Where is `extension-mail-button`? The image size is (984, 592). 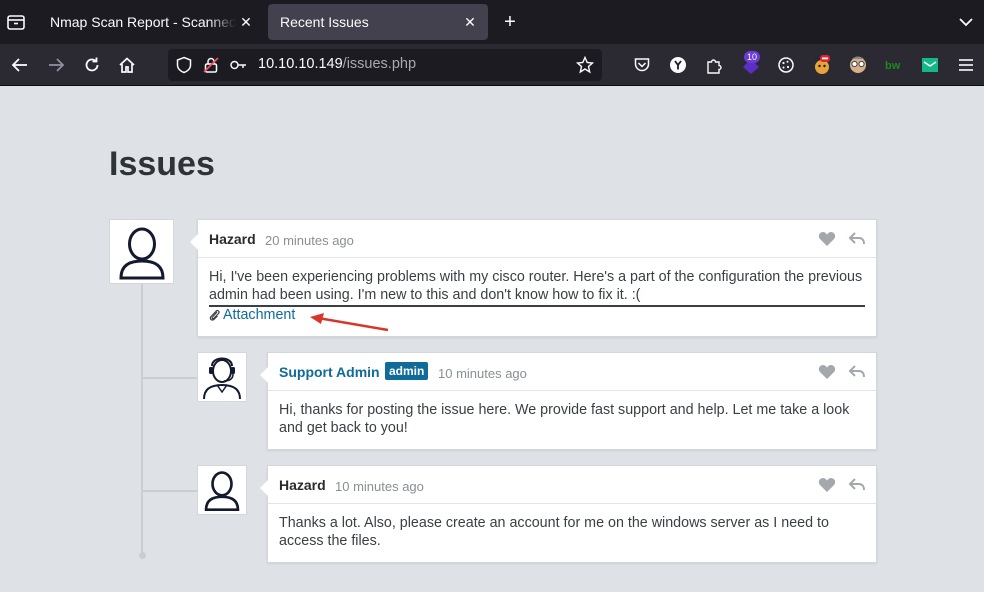
extension-mail-button is located at coordinates (930, 65).